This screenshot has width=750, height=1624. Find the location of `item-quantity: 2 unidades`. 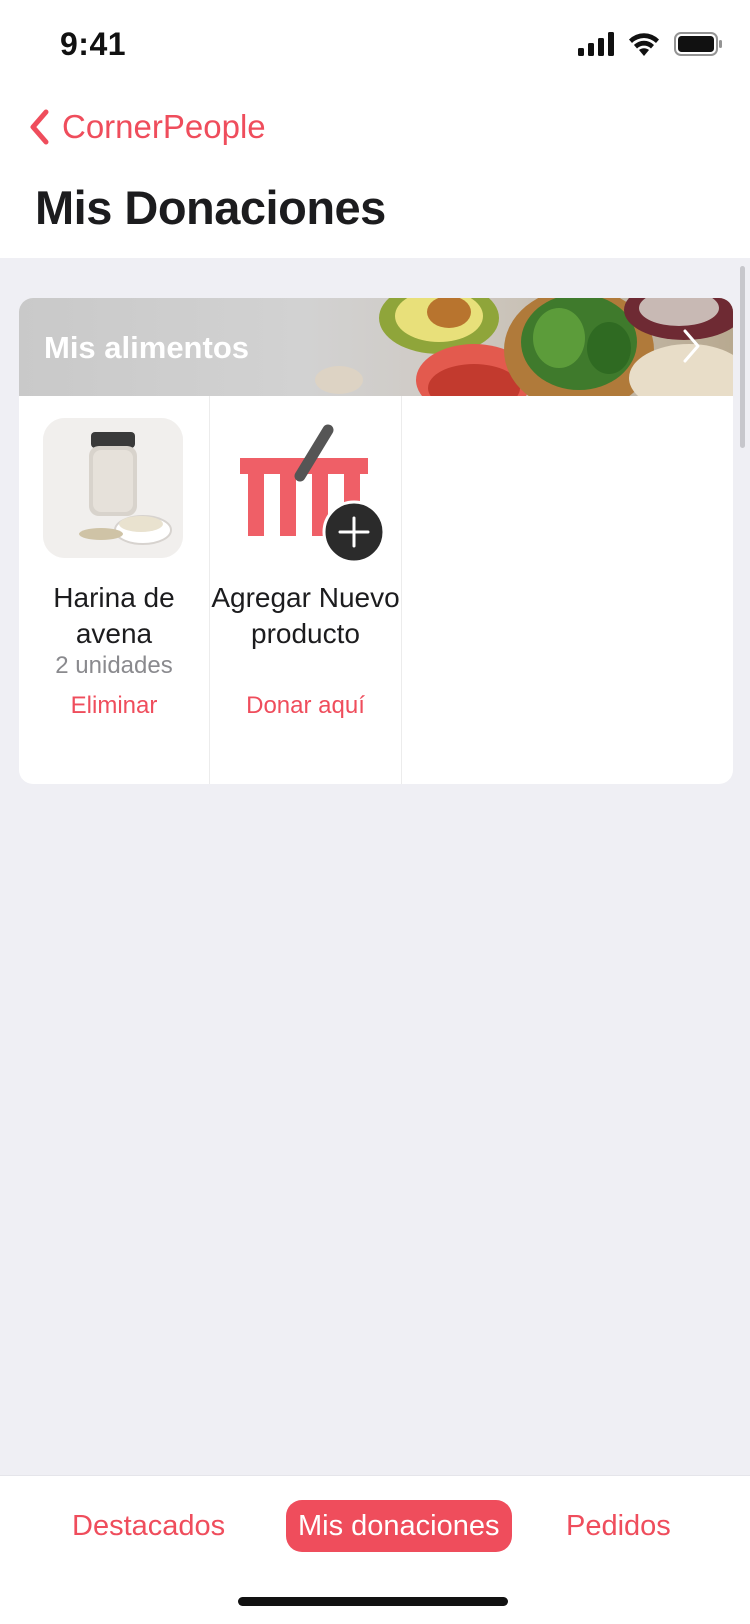

item-quantity: 2 unidades is located at coordinates (114, 665).